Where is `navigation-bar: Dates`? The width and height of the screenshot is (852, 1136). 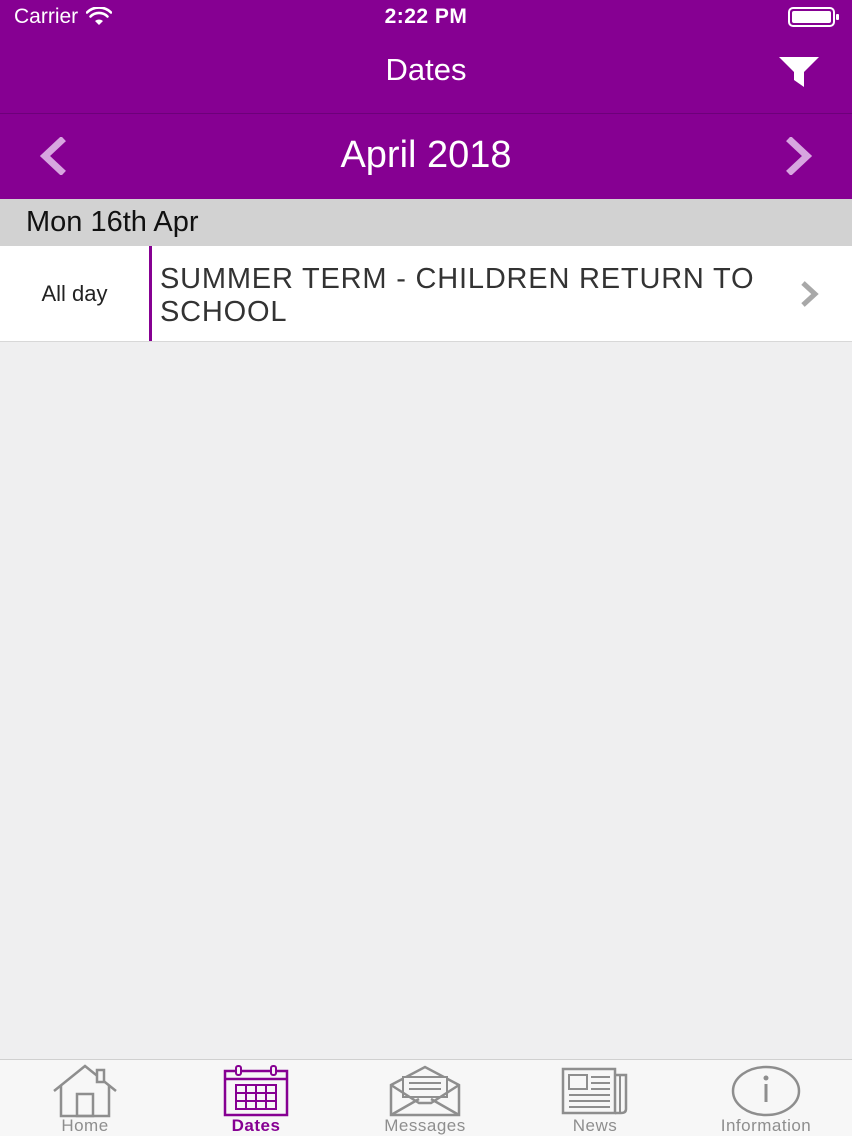
navigation-bar: Dates is located at coordinates (426, 74).